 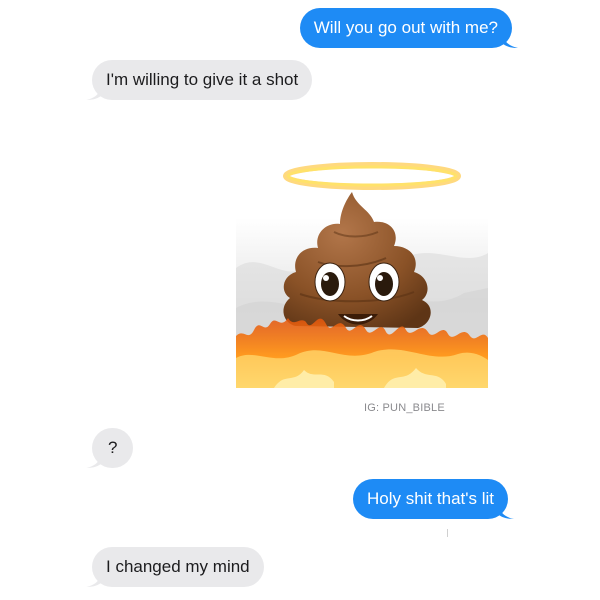 I want to click on message-bubble-sent: Holy shit that's lit, so click(x=433, y=499).